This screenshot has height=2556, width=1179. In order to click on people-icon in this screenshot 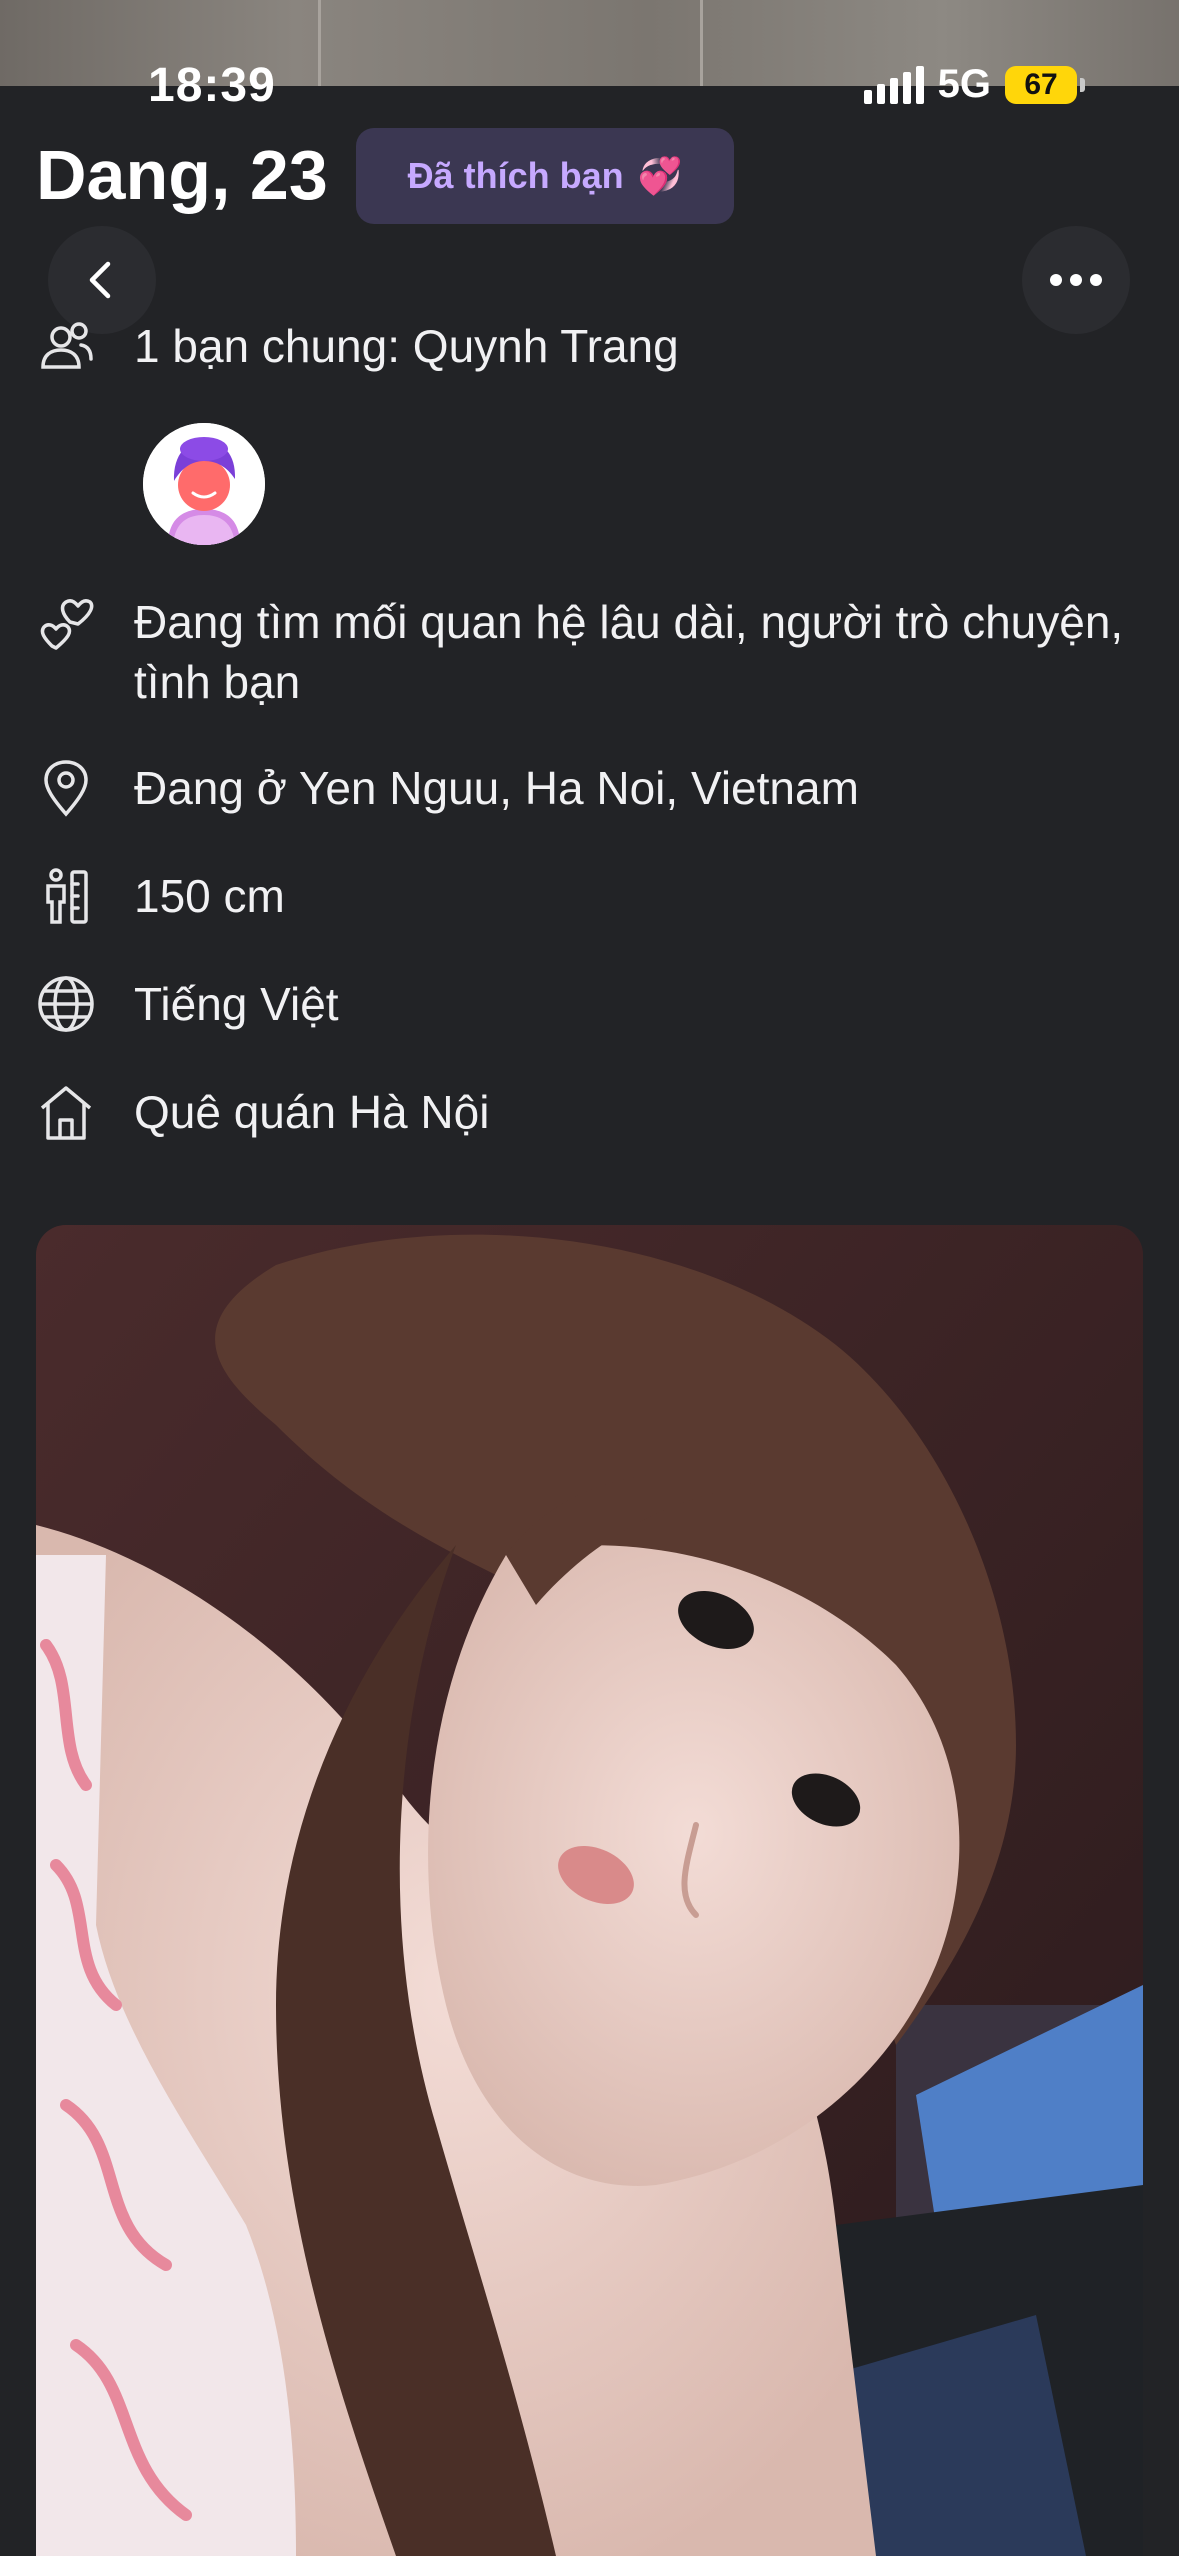, I will do `click(66, 346)`.